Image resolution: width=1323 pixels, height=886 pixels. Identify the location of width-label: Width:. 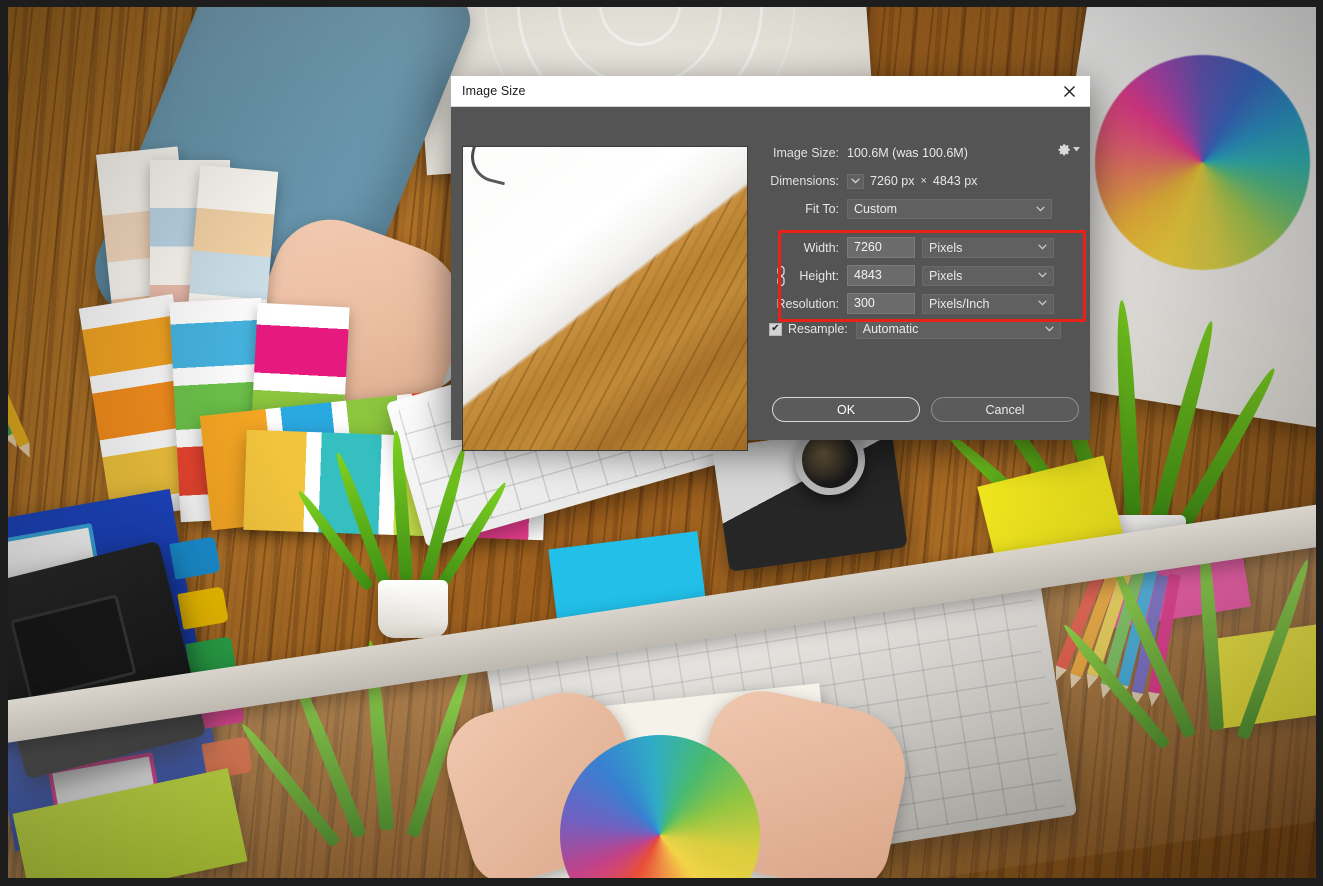
(821, 247).